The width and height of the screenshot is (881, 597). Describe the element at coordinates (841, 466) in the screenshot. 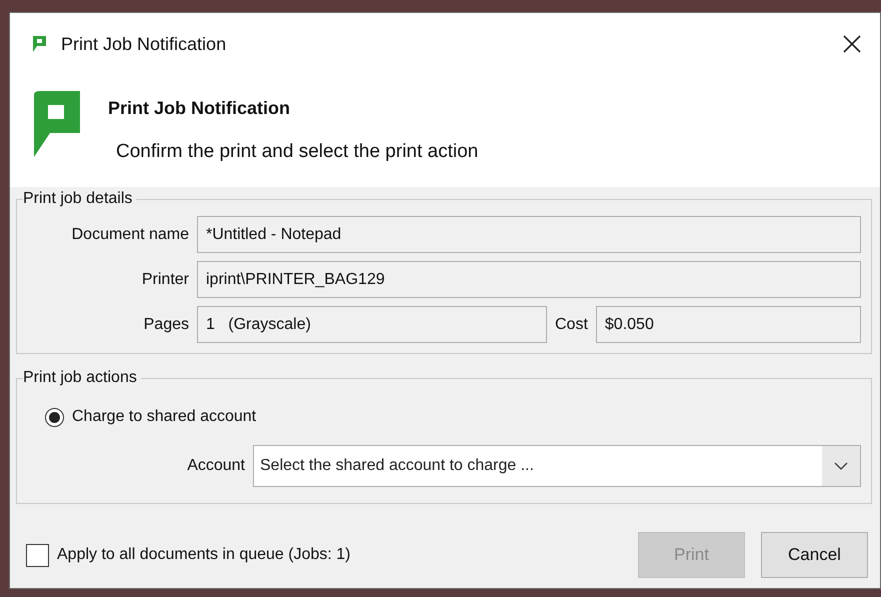

I see `caret-icon` at that location.